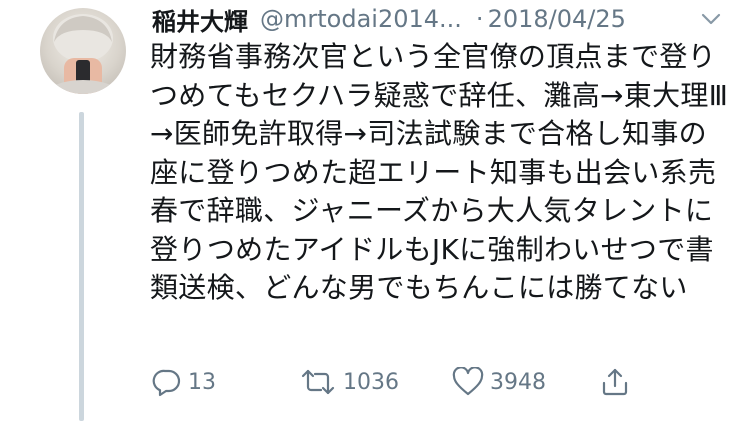  I want to click on like-count: 3948, so click(518, 382).